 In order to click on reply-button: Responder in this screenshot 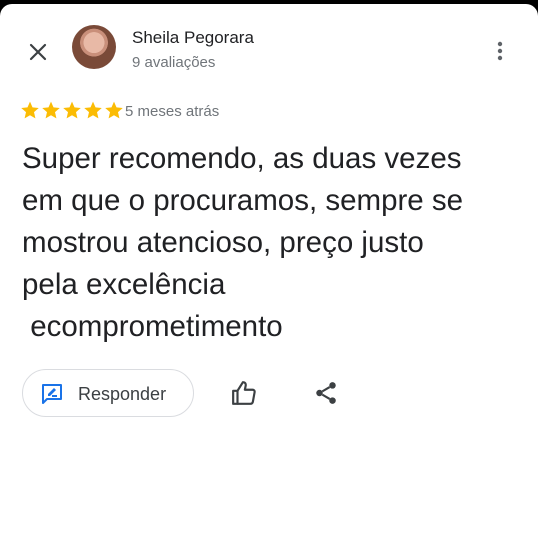, I will do `click(108, 393)`.